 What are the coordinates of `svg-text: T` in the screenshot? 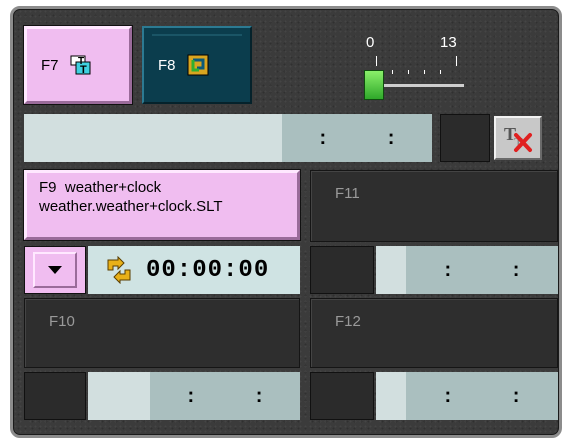 It's located at (83, 70).